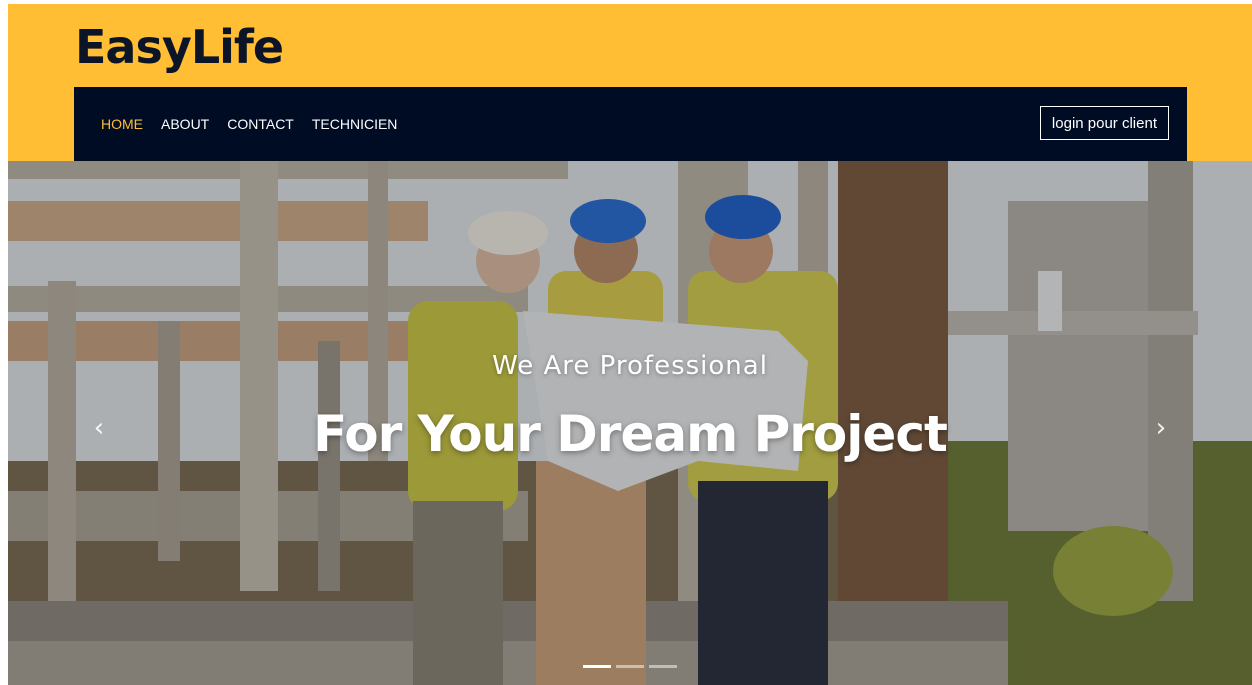 This screenshot has width=1252, height=685. I want to click on nav-link-about: ABOUT, so click(185, 124).